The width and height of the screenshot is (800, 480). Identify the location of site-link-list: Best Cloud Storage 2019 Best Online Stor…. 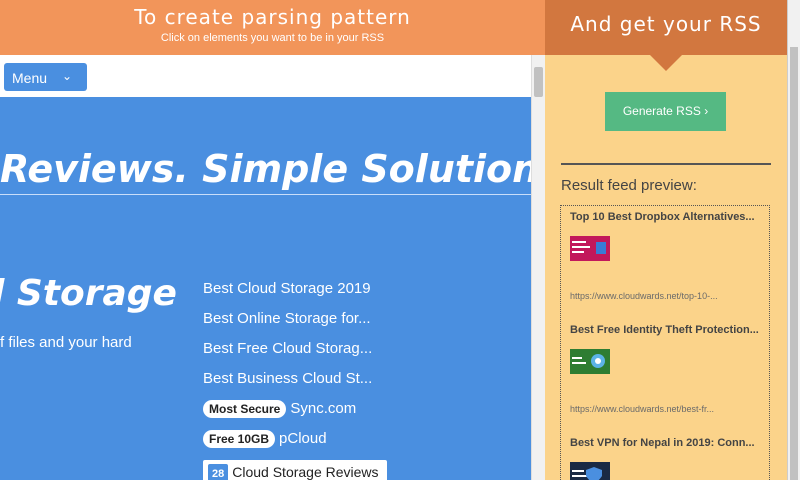
(313, 380).